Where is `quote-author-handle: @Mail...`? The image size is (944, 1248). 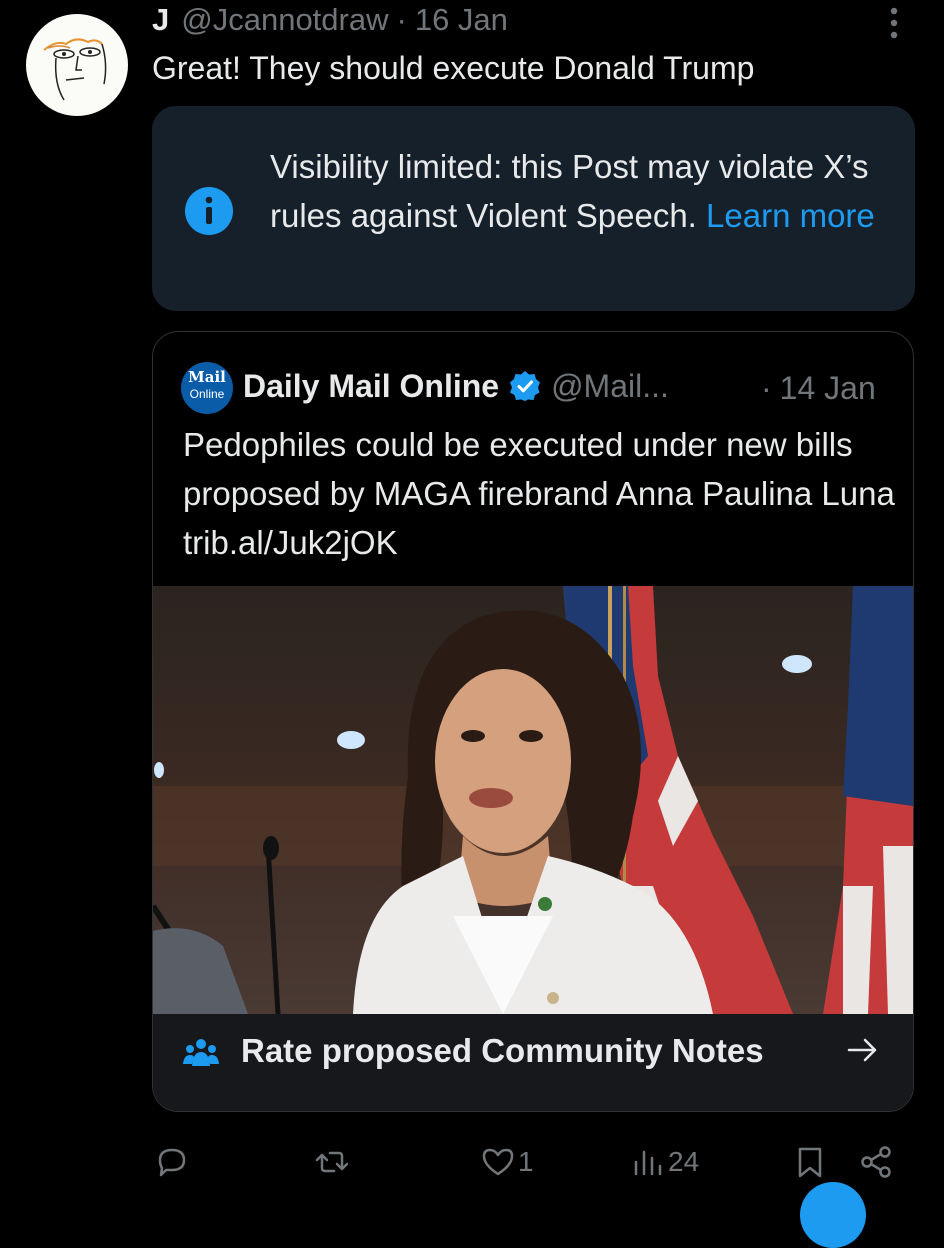
quote-author-handle: @Mail... is located at coordinates (610, 386).